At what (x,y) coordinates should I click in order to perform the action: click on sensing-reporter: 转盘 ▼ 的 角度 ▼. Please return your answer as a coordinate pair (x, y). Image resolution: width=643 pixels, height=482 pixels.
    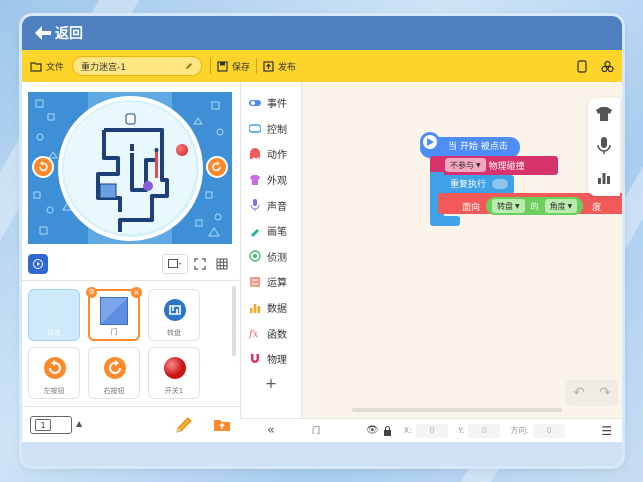
    Looking at the image, I should click on (535, 206).